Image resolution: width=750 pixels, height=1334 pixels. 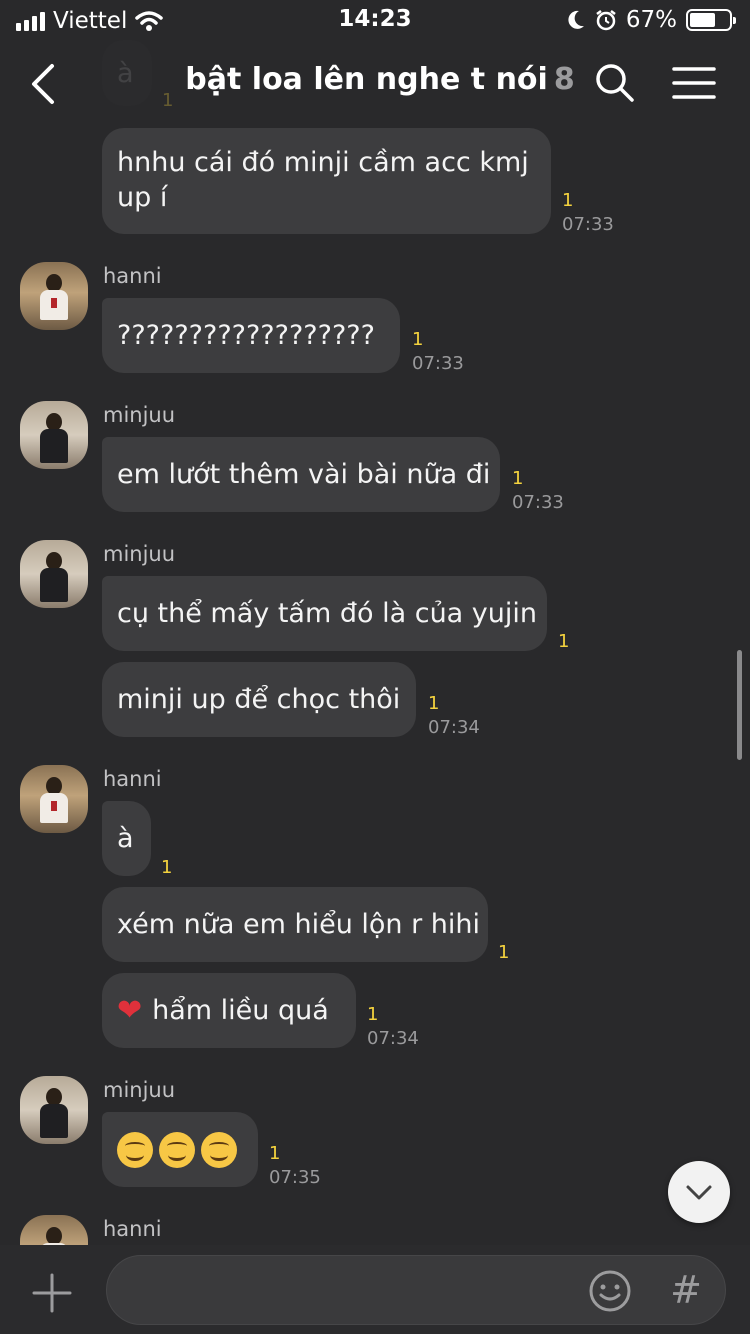 I want to click on message-input, so click(x=416, y=1290).